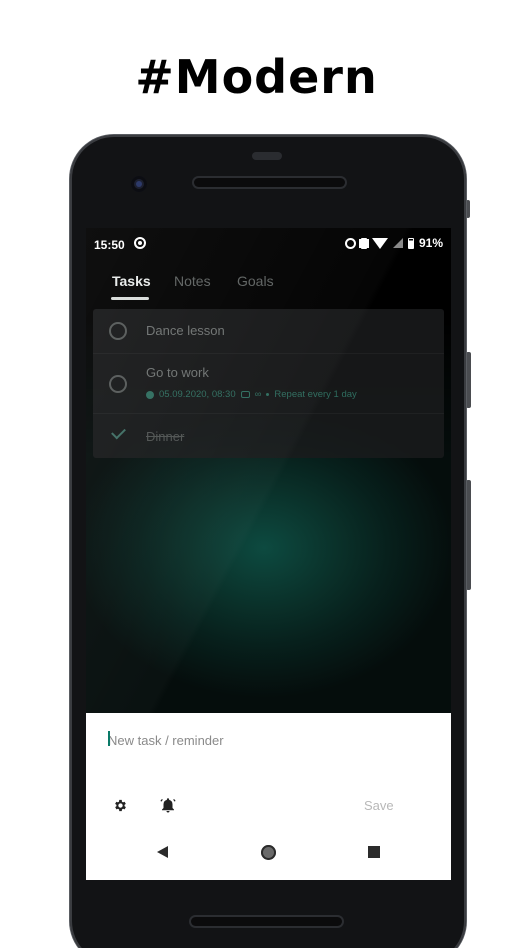  I want to click on home-circle-icon, so click(268, 852).